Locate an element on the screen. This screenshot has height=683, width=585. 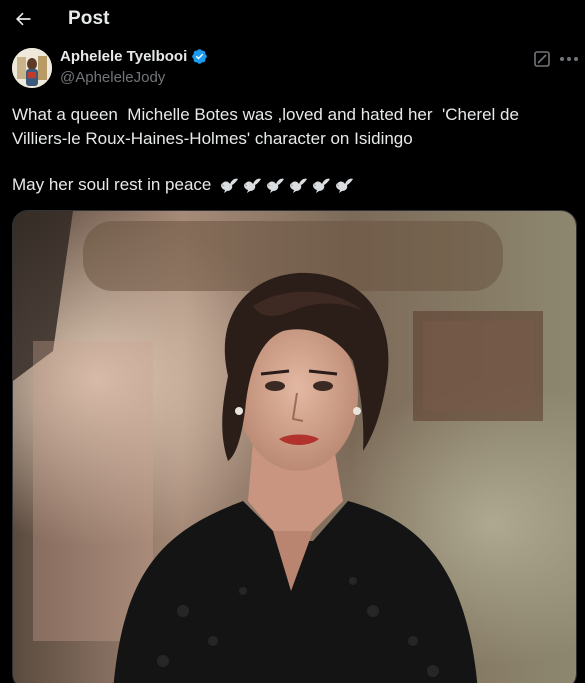
author-display-name: Aphelele Tyelbooi is located at coordinates (134, 56).